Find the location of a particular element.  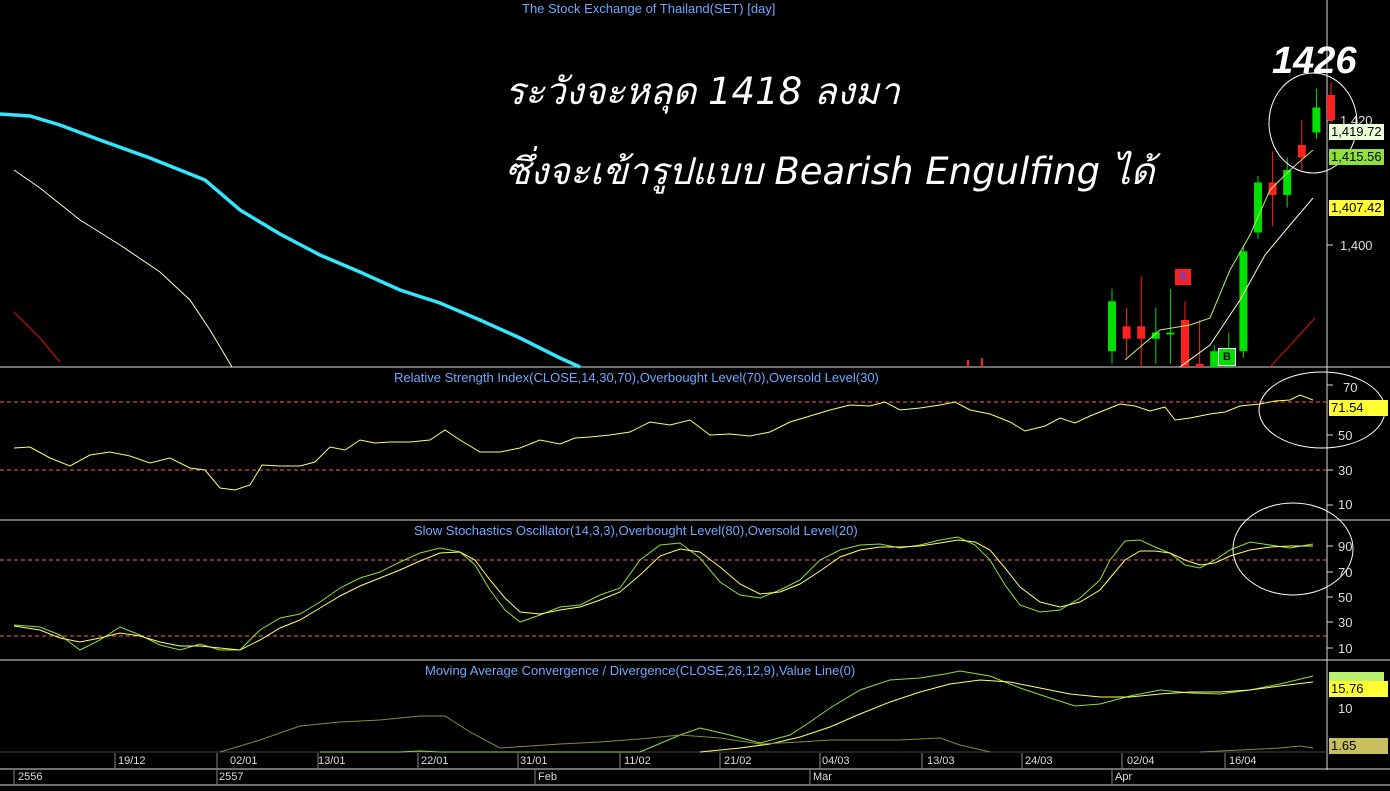

sell-signal-badge: S is located at coordinates (1183, 277).